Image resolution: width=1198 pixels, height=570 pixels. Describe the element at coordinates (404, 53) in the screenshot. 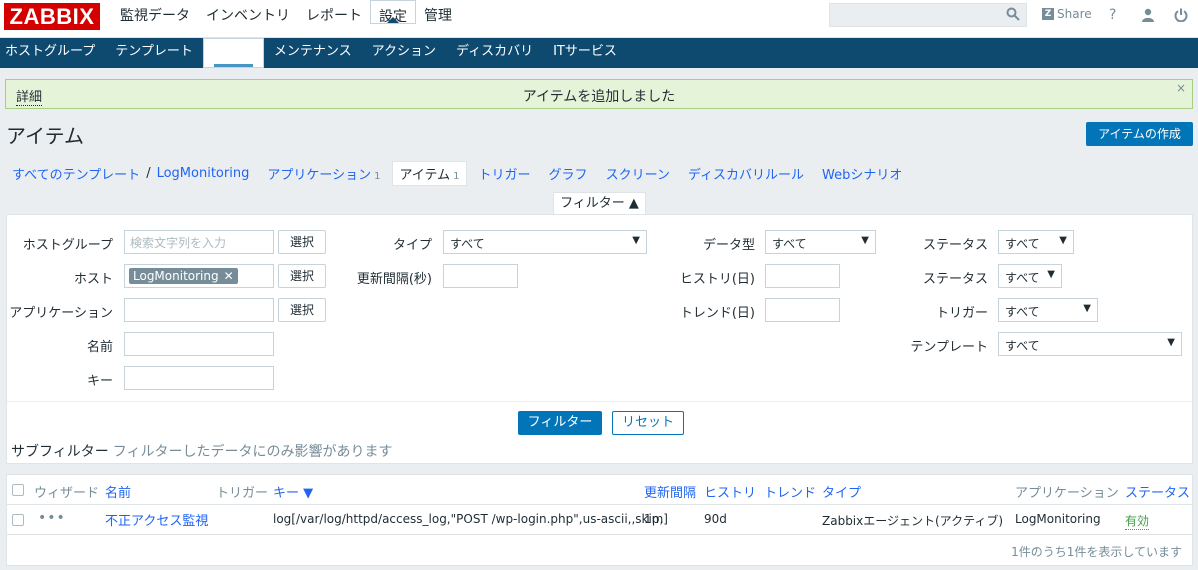

I see `submenu-actions: アクション` at that location.